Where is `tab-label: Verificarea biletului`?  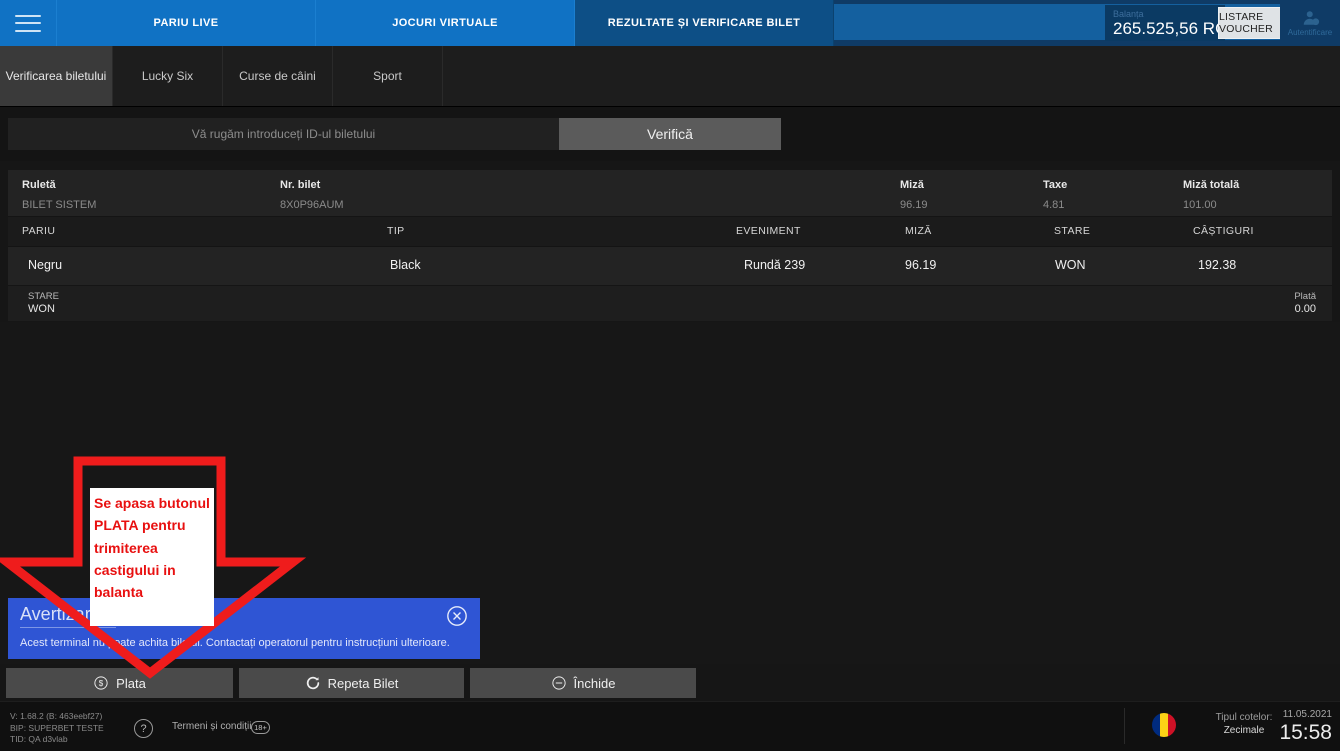 tab-label: Verificarea biletului is located at coordinates (56, 75).